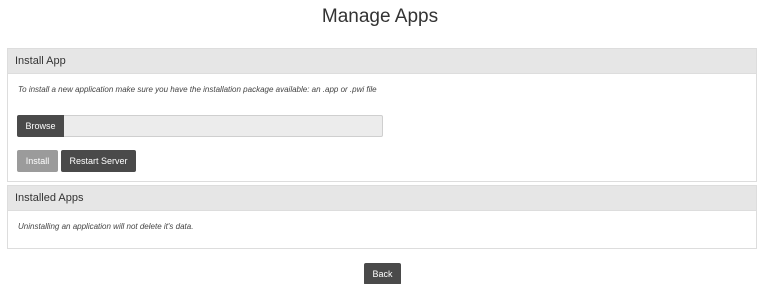 The height and width of the screenshot is (284, 760). Describe the element at coordinates (382, 273) in the screenshot. I see `back-button: Back` at that location.